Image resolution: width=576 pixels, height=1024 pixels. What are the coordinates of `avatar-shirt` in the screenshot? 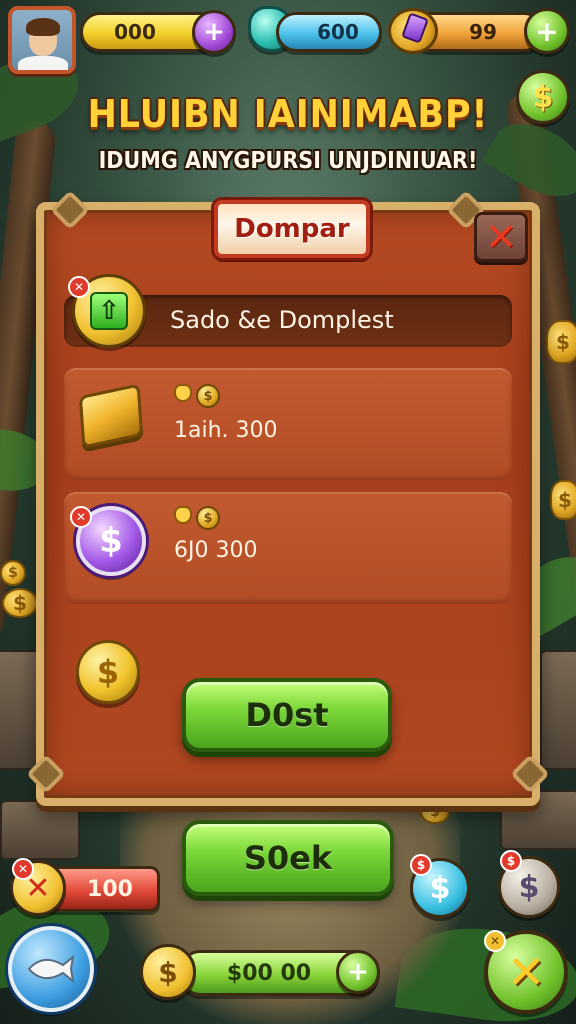 It's located at (43, 63).